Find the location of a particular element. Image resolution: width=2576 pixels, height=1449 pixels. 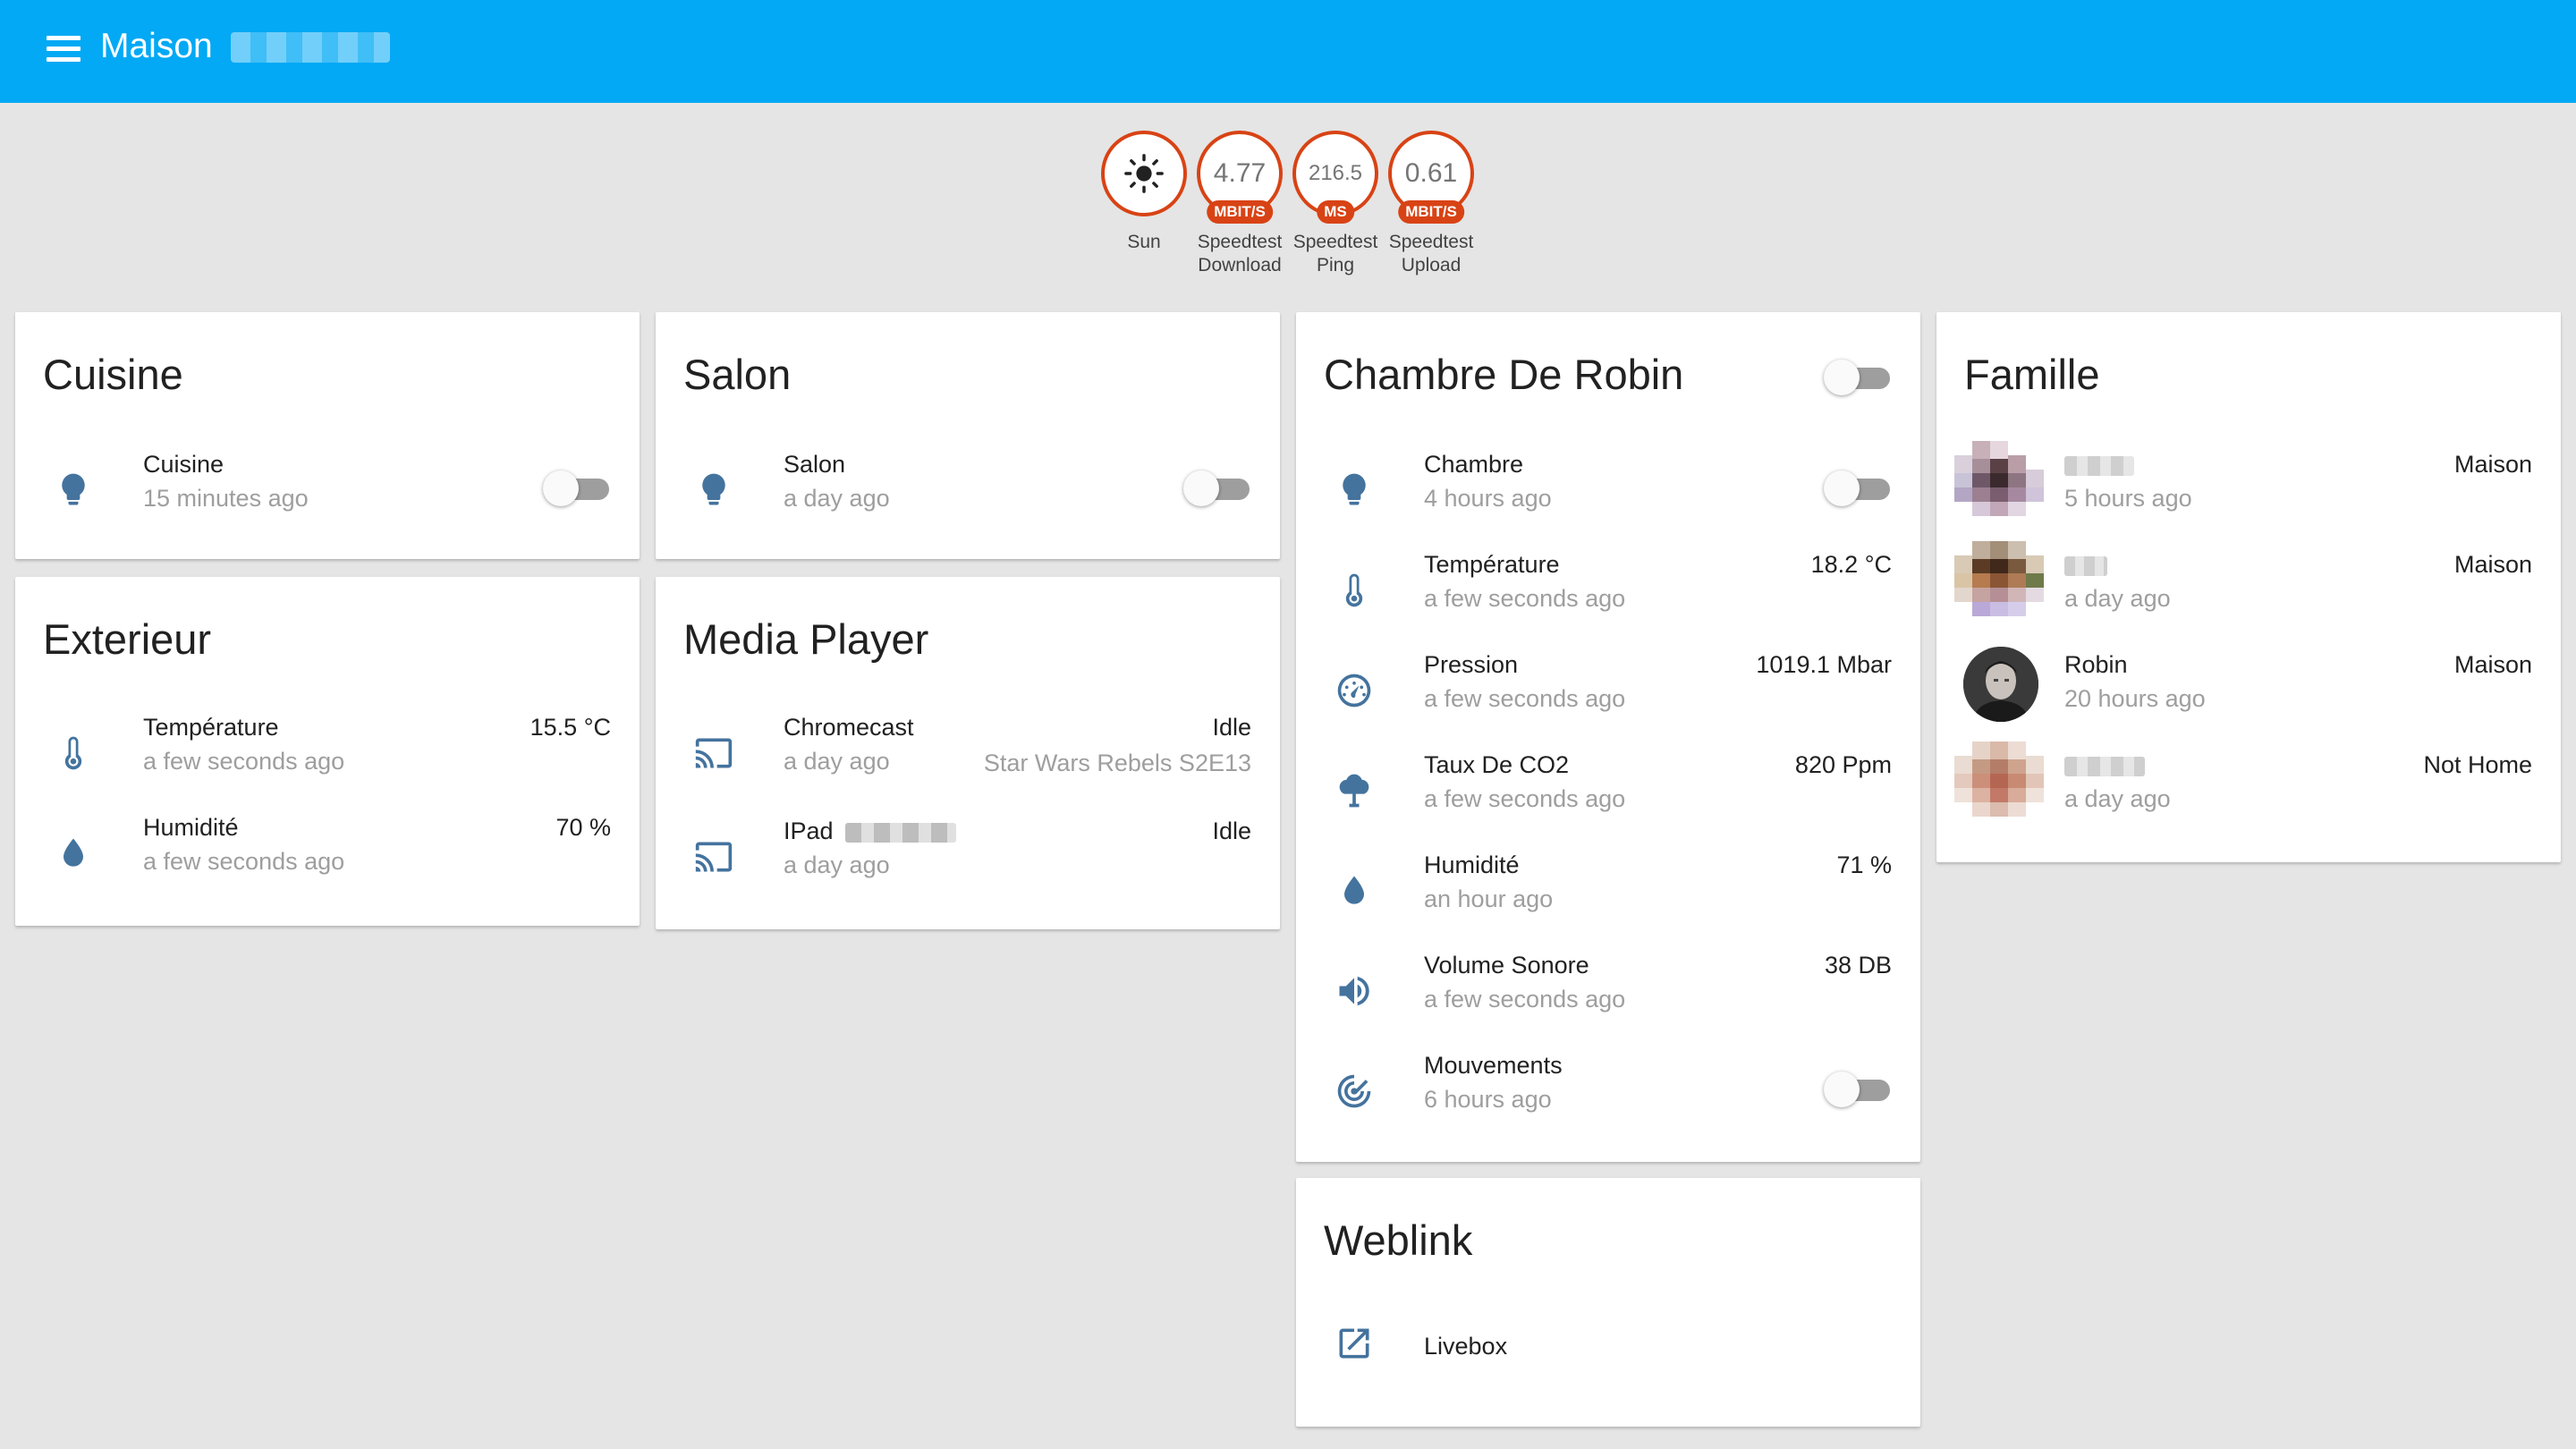

open-in-new-icon is located at coordinates (1354, 1343).